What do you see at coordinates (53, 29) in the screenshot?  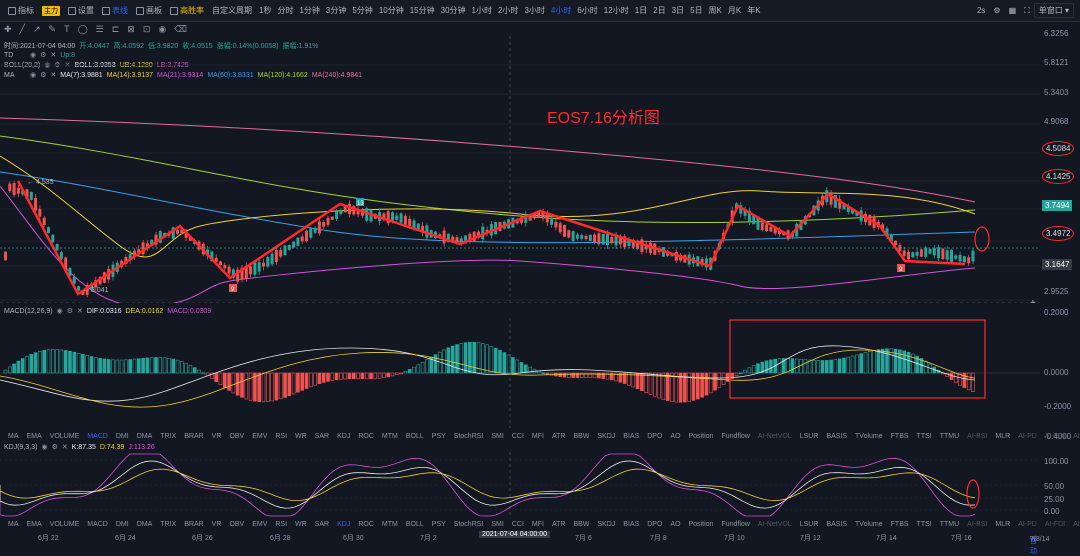 I see `brush-tool-icon: ✎` at bounding box center [53, 29].